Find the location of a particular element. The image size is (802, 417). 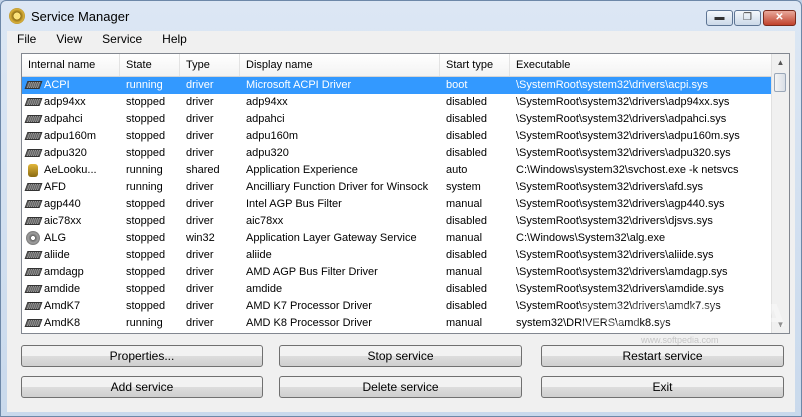

cell-internal-name: adp94xx is located at coordinates (71, 102).